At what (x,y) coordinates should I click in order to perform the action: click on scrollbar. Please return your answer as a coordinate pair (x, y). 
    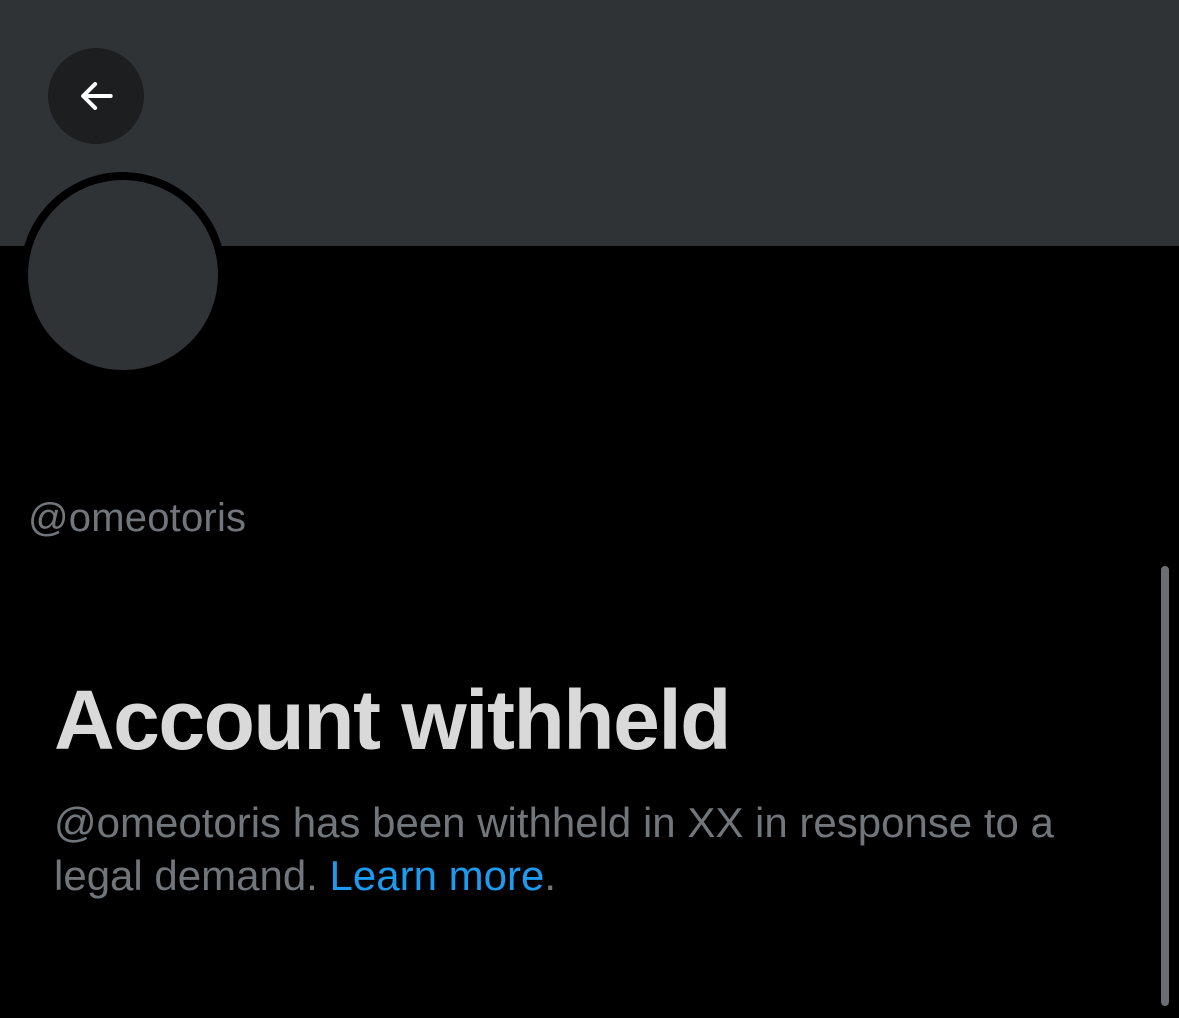
    Looking at the image, I should click on (1165, 786).